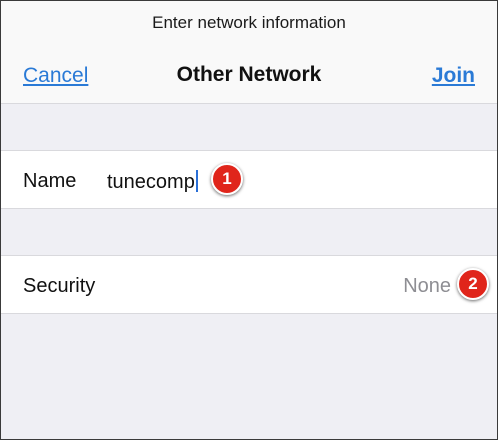 This screenshot has height=440, width=498. I want to click on join-button: Join, so click(453, 76).